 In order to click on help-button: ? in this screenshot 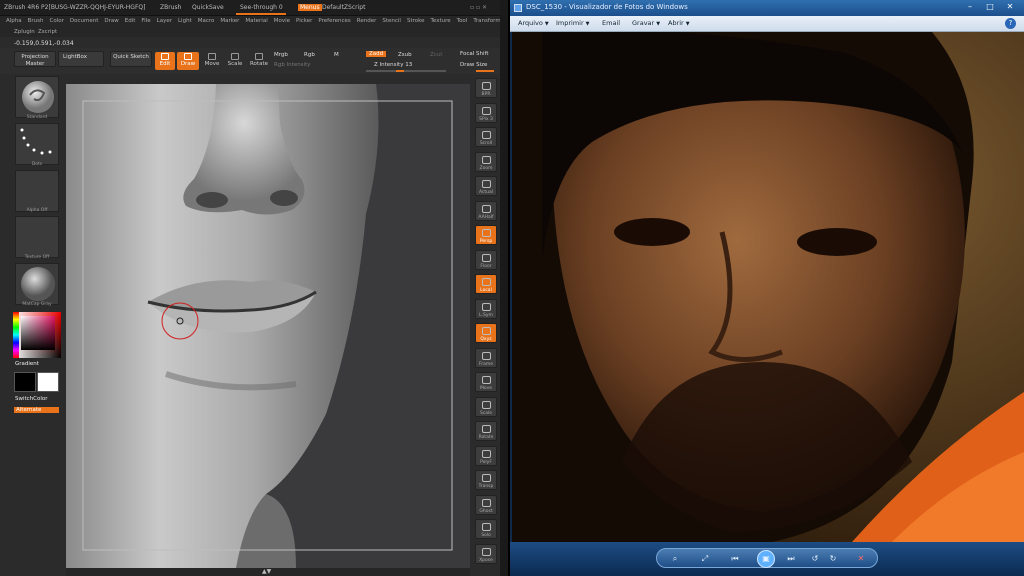, I will do `click(1010, 23)`.